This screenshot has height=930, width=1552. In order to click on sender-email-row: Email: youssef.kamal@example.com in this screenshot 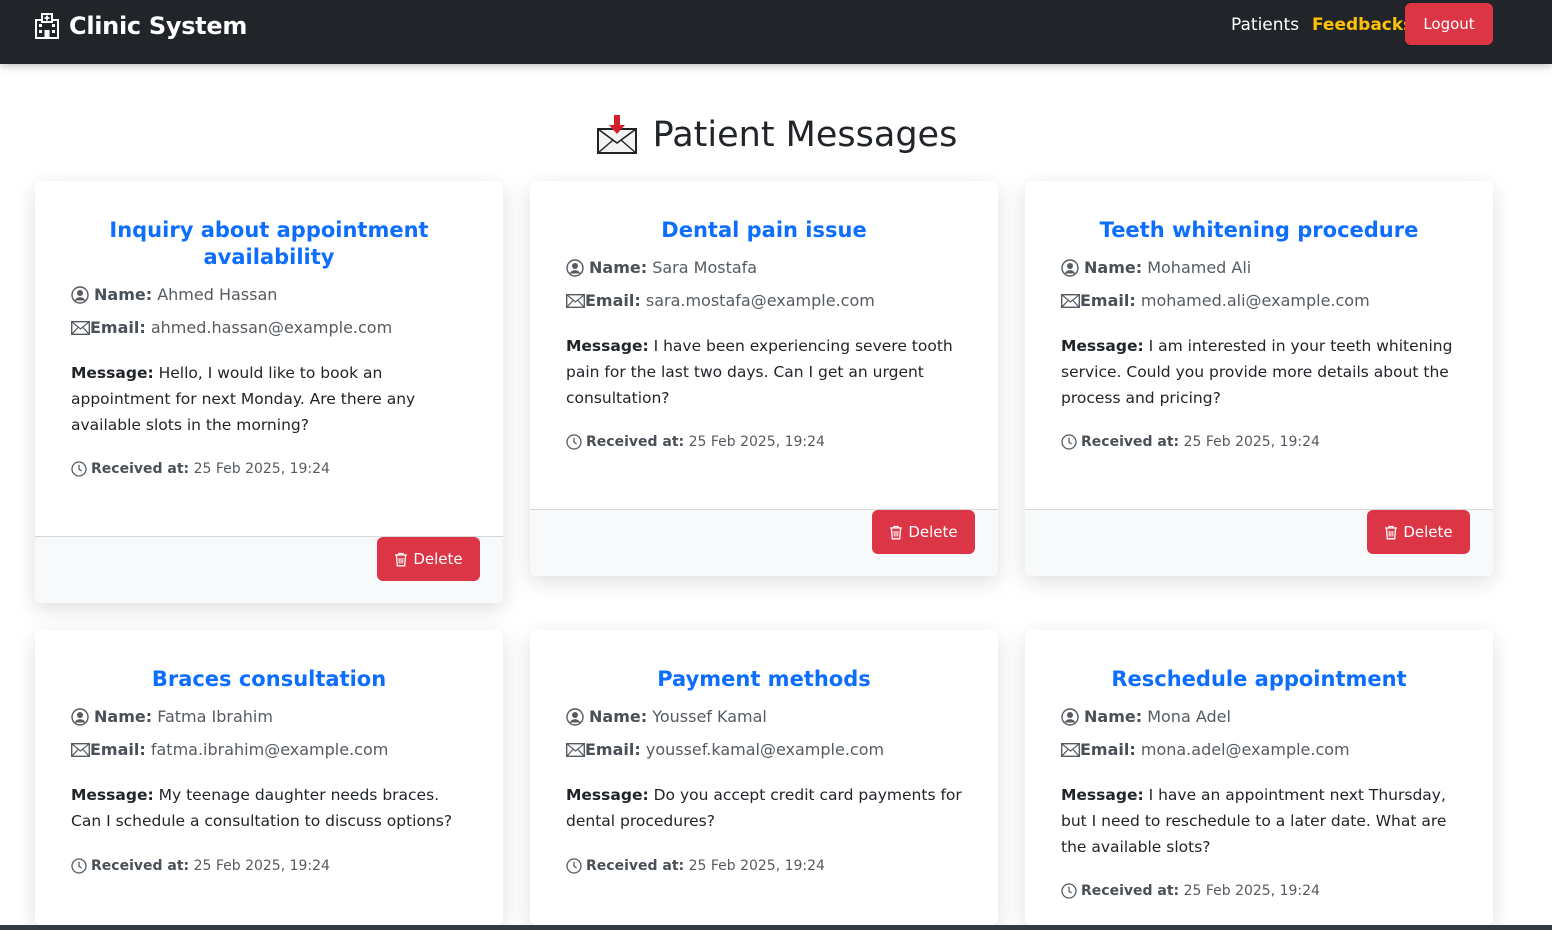, I will do `click(725, 750)`.